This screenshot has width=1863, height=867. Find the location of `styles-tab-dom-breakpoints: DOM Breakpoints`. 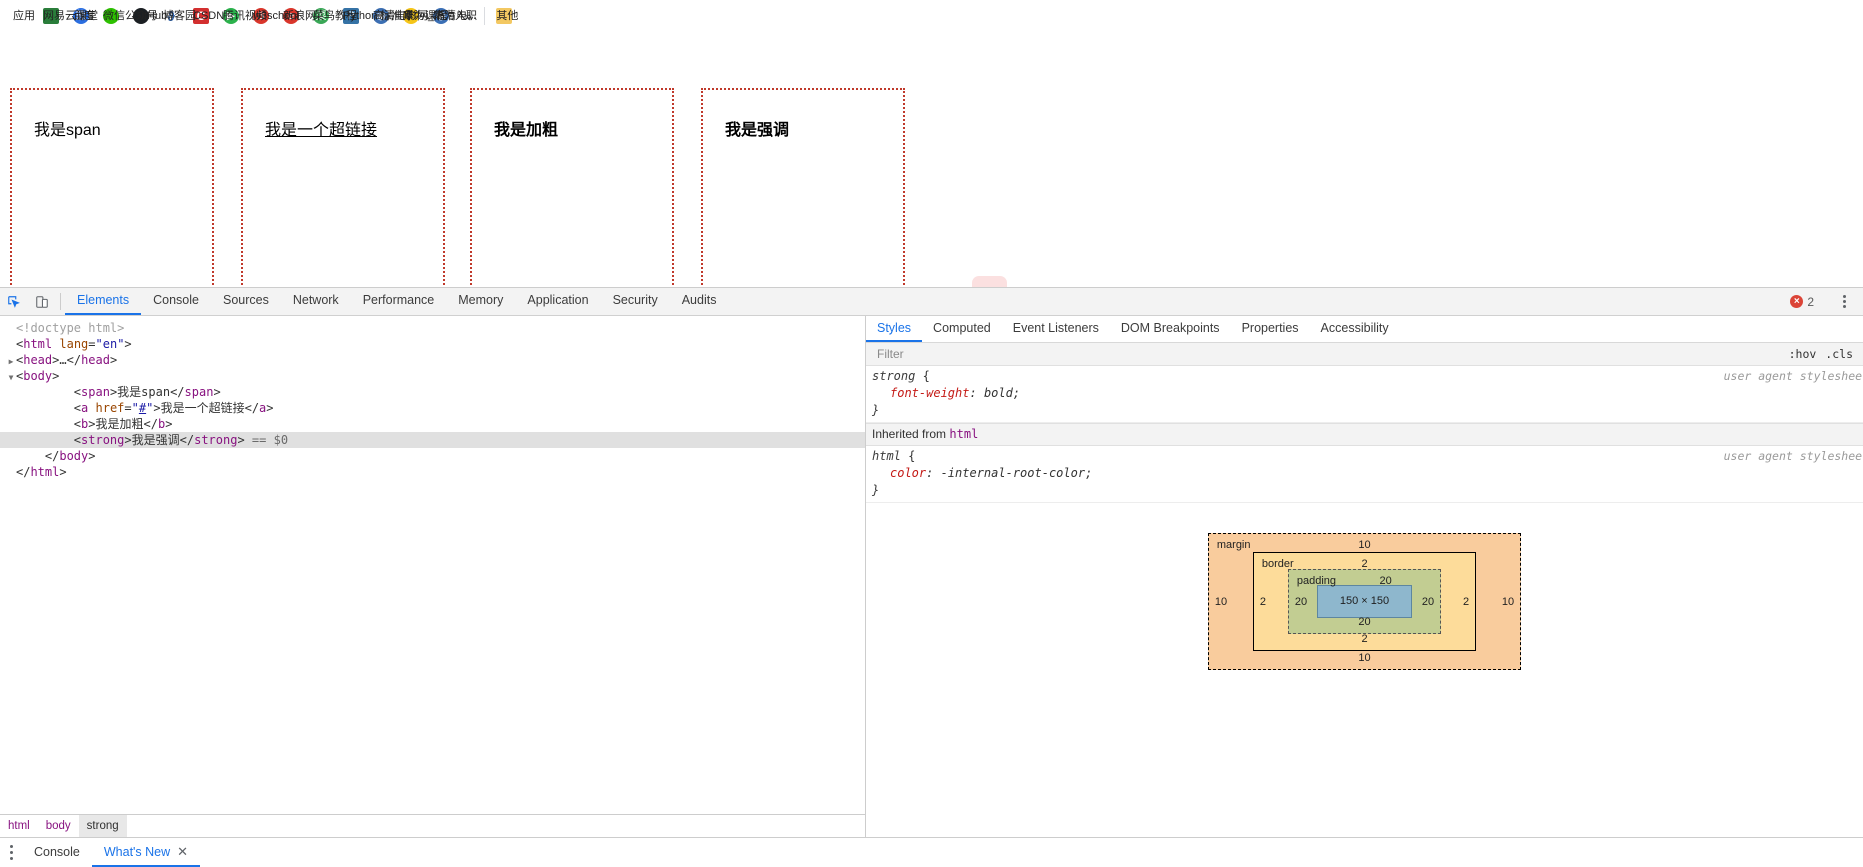

styles-tab-dom-breakpoints: DOM Breakpoints is located at coordinates (1170, 329).